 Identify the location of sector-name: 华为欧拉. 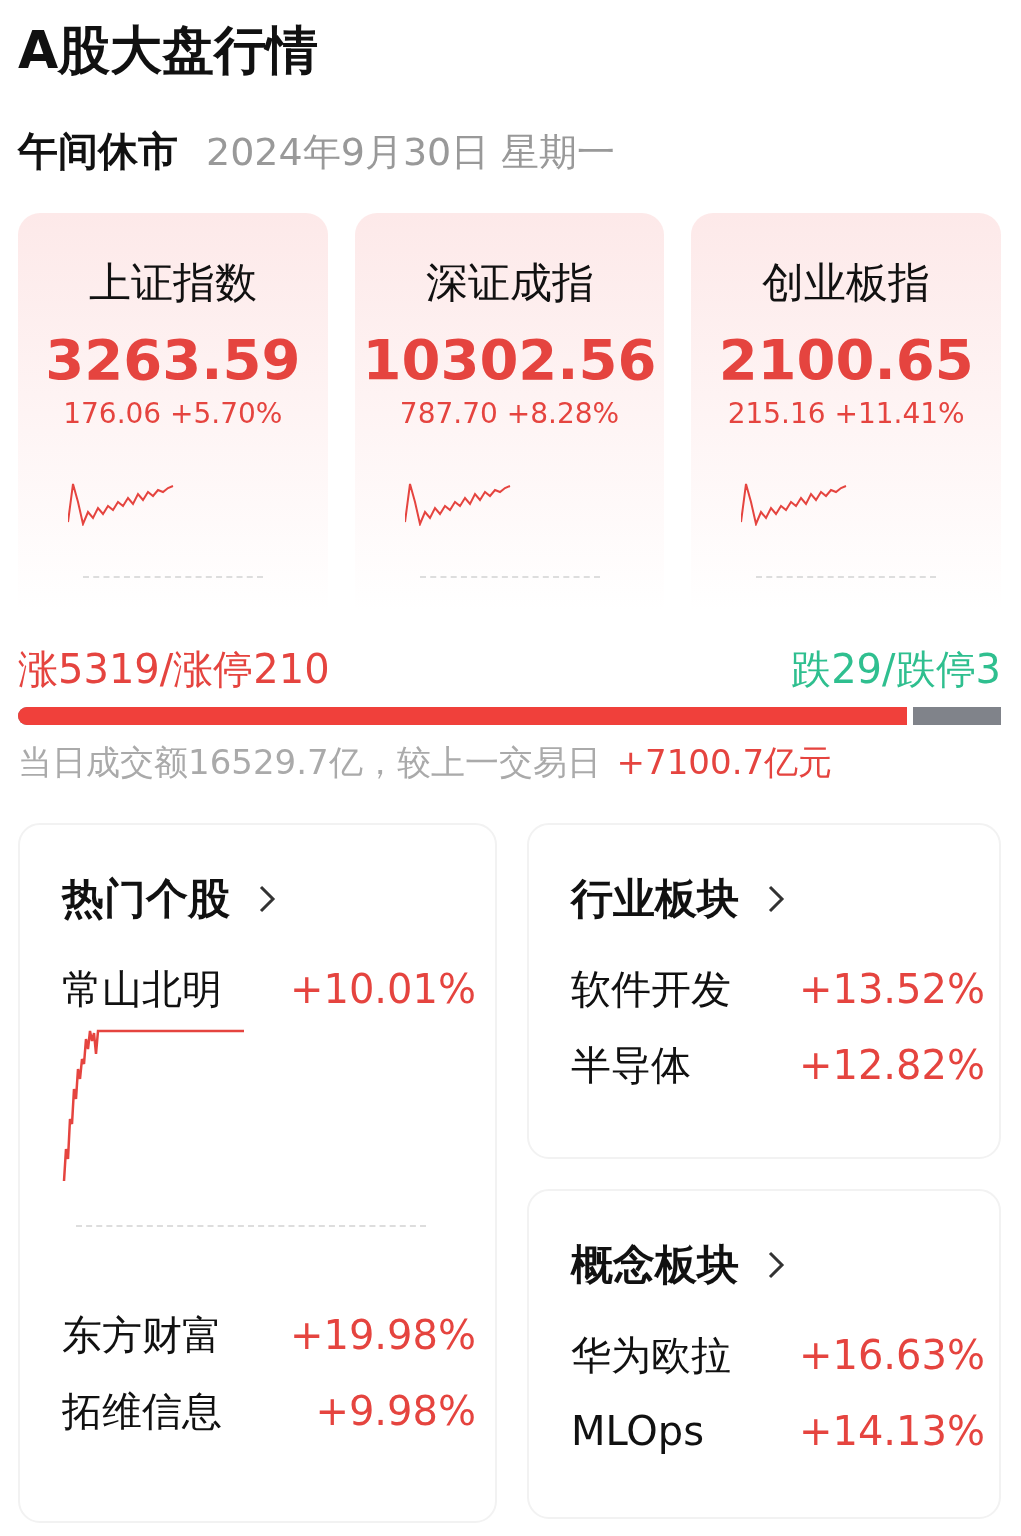
(666, 1355).